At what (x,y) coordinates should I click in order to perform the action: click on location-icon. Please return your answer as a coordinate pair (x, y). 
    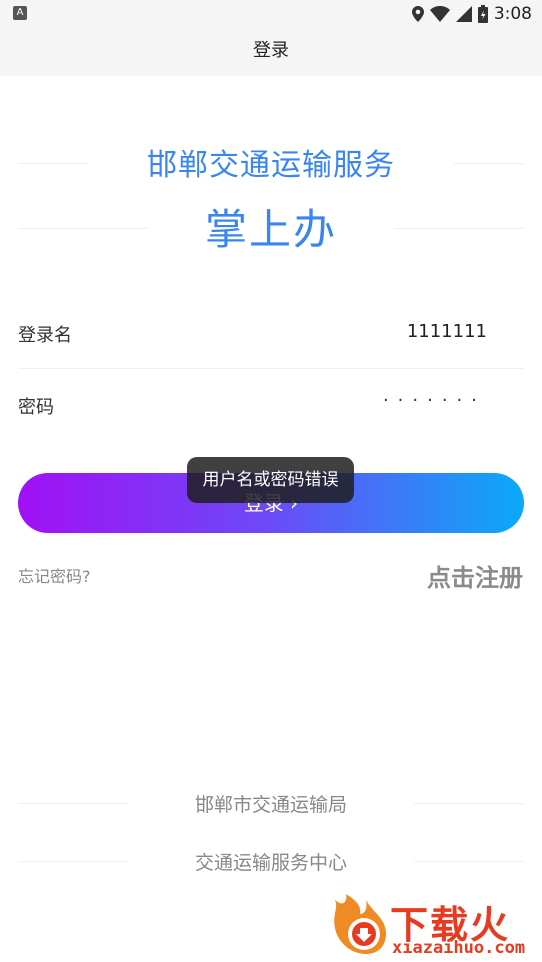
    Looking at the image, I should click on (417, 14).